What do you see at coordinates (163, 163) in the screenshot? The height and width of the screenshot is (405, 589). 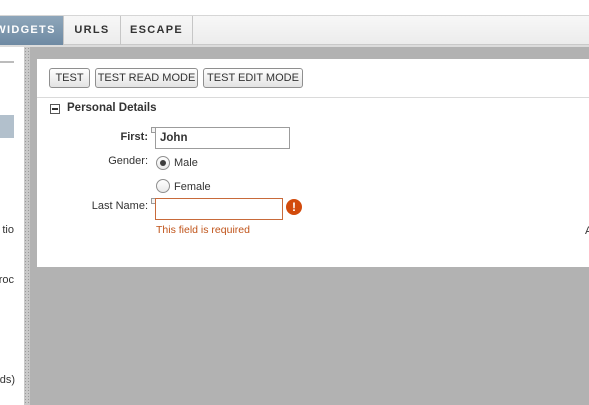 I see `gender-male-radio` at bounding box center [163, 163].